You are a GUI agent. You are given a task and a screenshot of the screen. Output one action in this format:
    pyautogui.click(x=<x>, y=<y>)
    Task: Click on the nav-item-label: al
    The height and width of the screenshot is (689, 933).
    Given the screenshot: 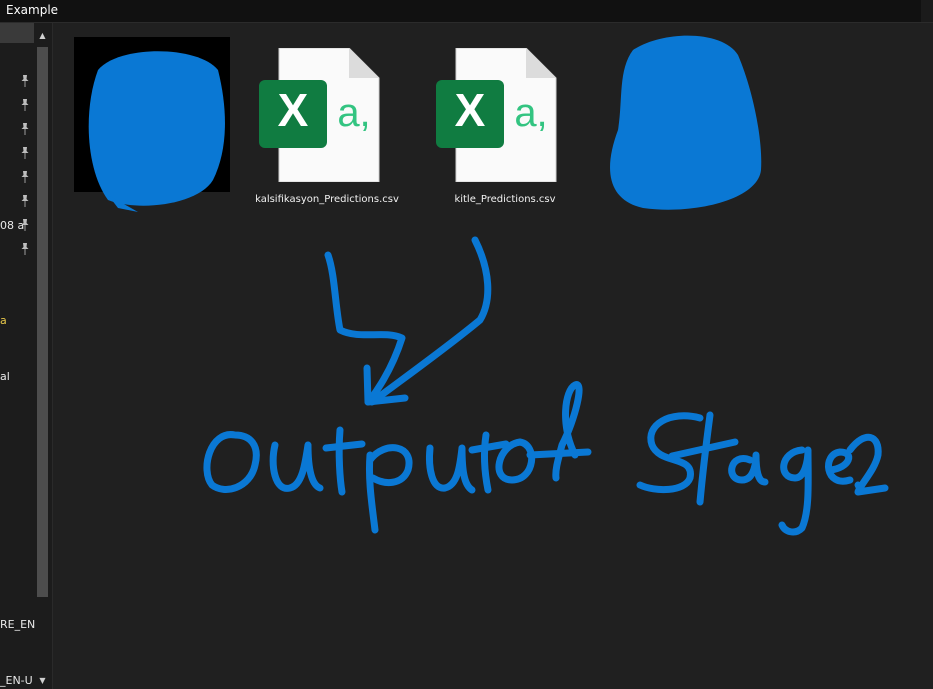 What is the action you would take?
    pyautogui.click(x=5, y=376)
    